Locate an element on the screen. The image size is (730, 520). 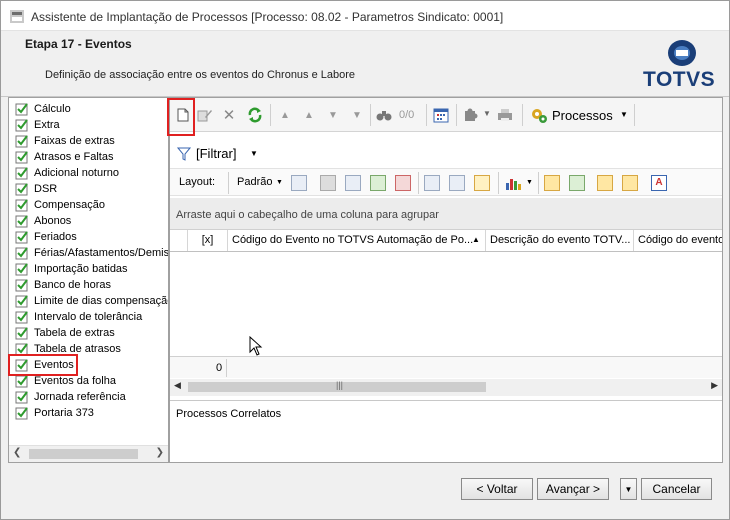
calendar-icon is located at coordinates (441, 115).